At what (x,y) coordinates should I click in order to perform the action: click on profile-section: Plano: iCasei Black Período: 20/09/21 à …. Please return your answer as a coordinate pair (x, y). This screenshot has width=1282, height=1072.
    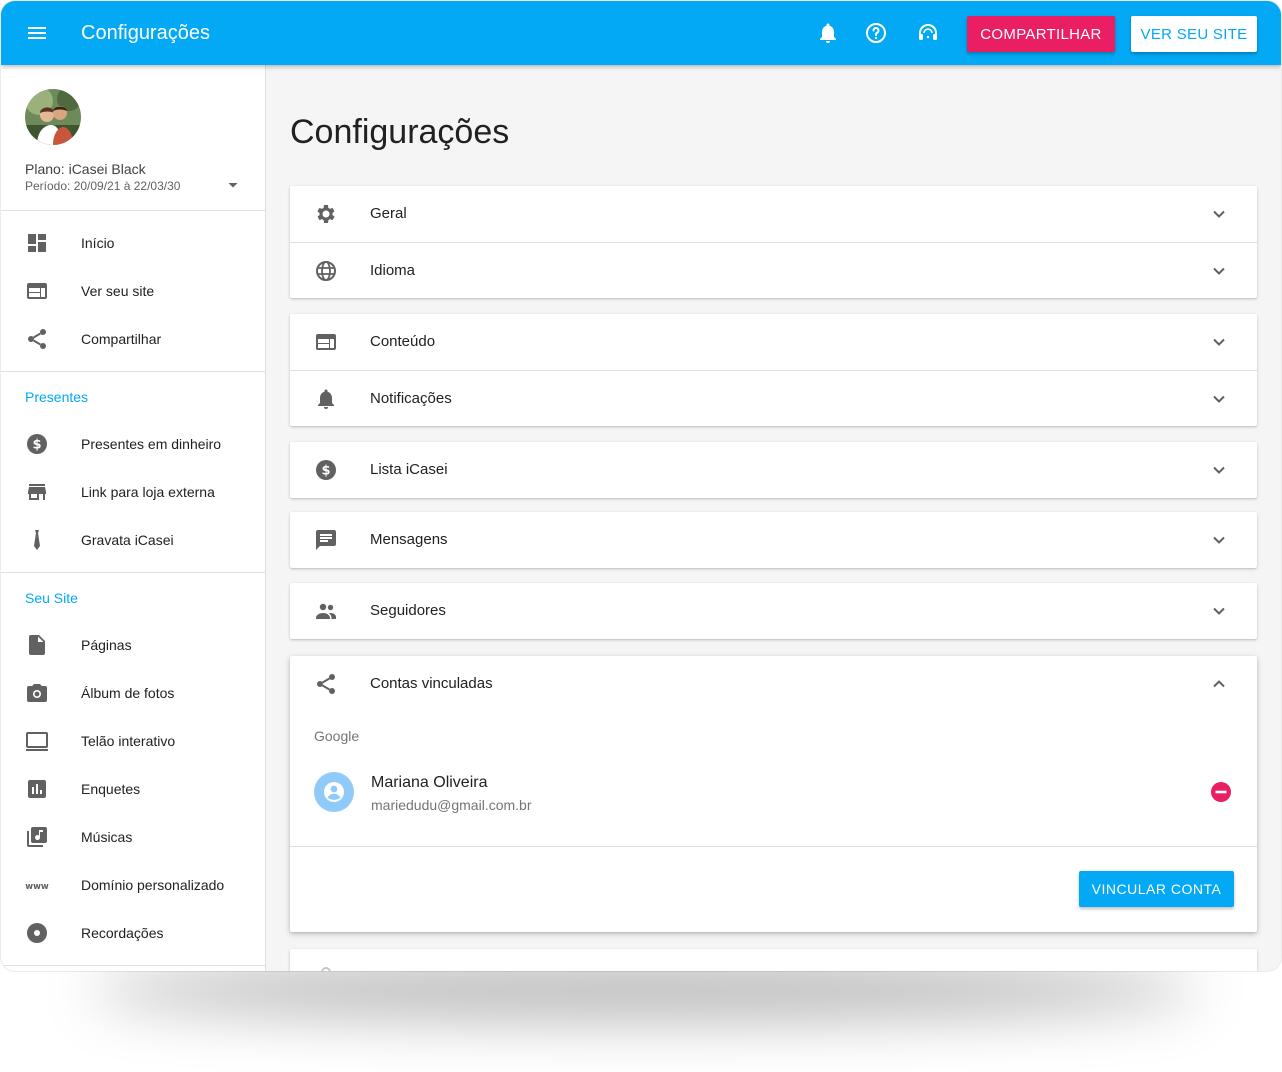
    Looking at the image, I should click on (133, 138).